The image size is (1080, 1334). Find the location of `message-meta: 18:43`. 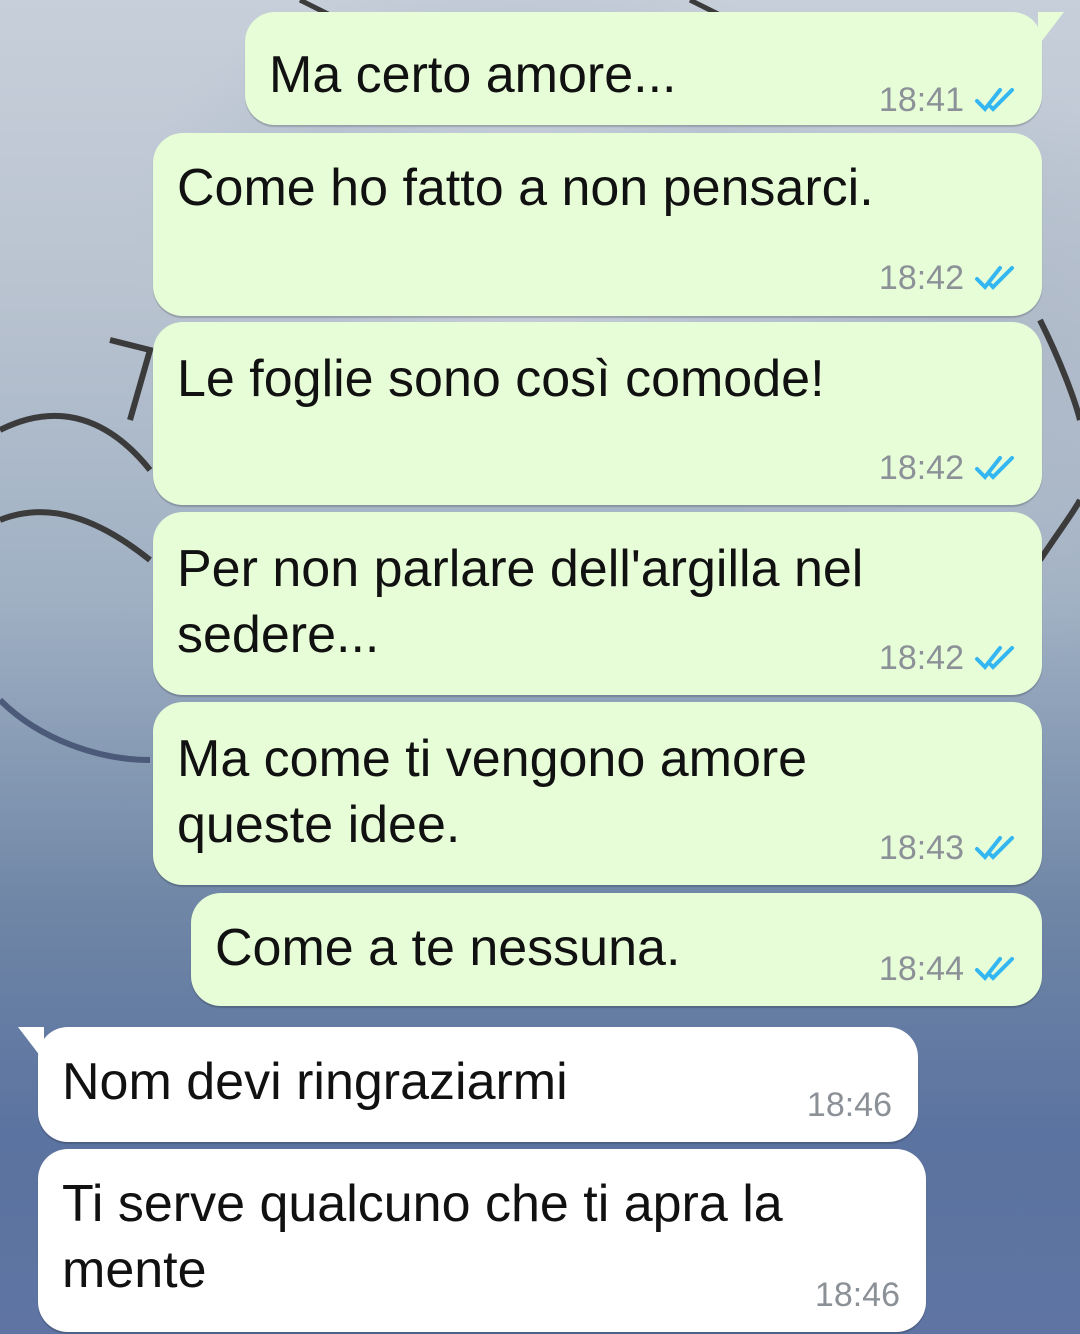

message-meta: 18:43 is located at coordinates (948, 848).